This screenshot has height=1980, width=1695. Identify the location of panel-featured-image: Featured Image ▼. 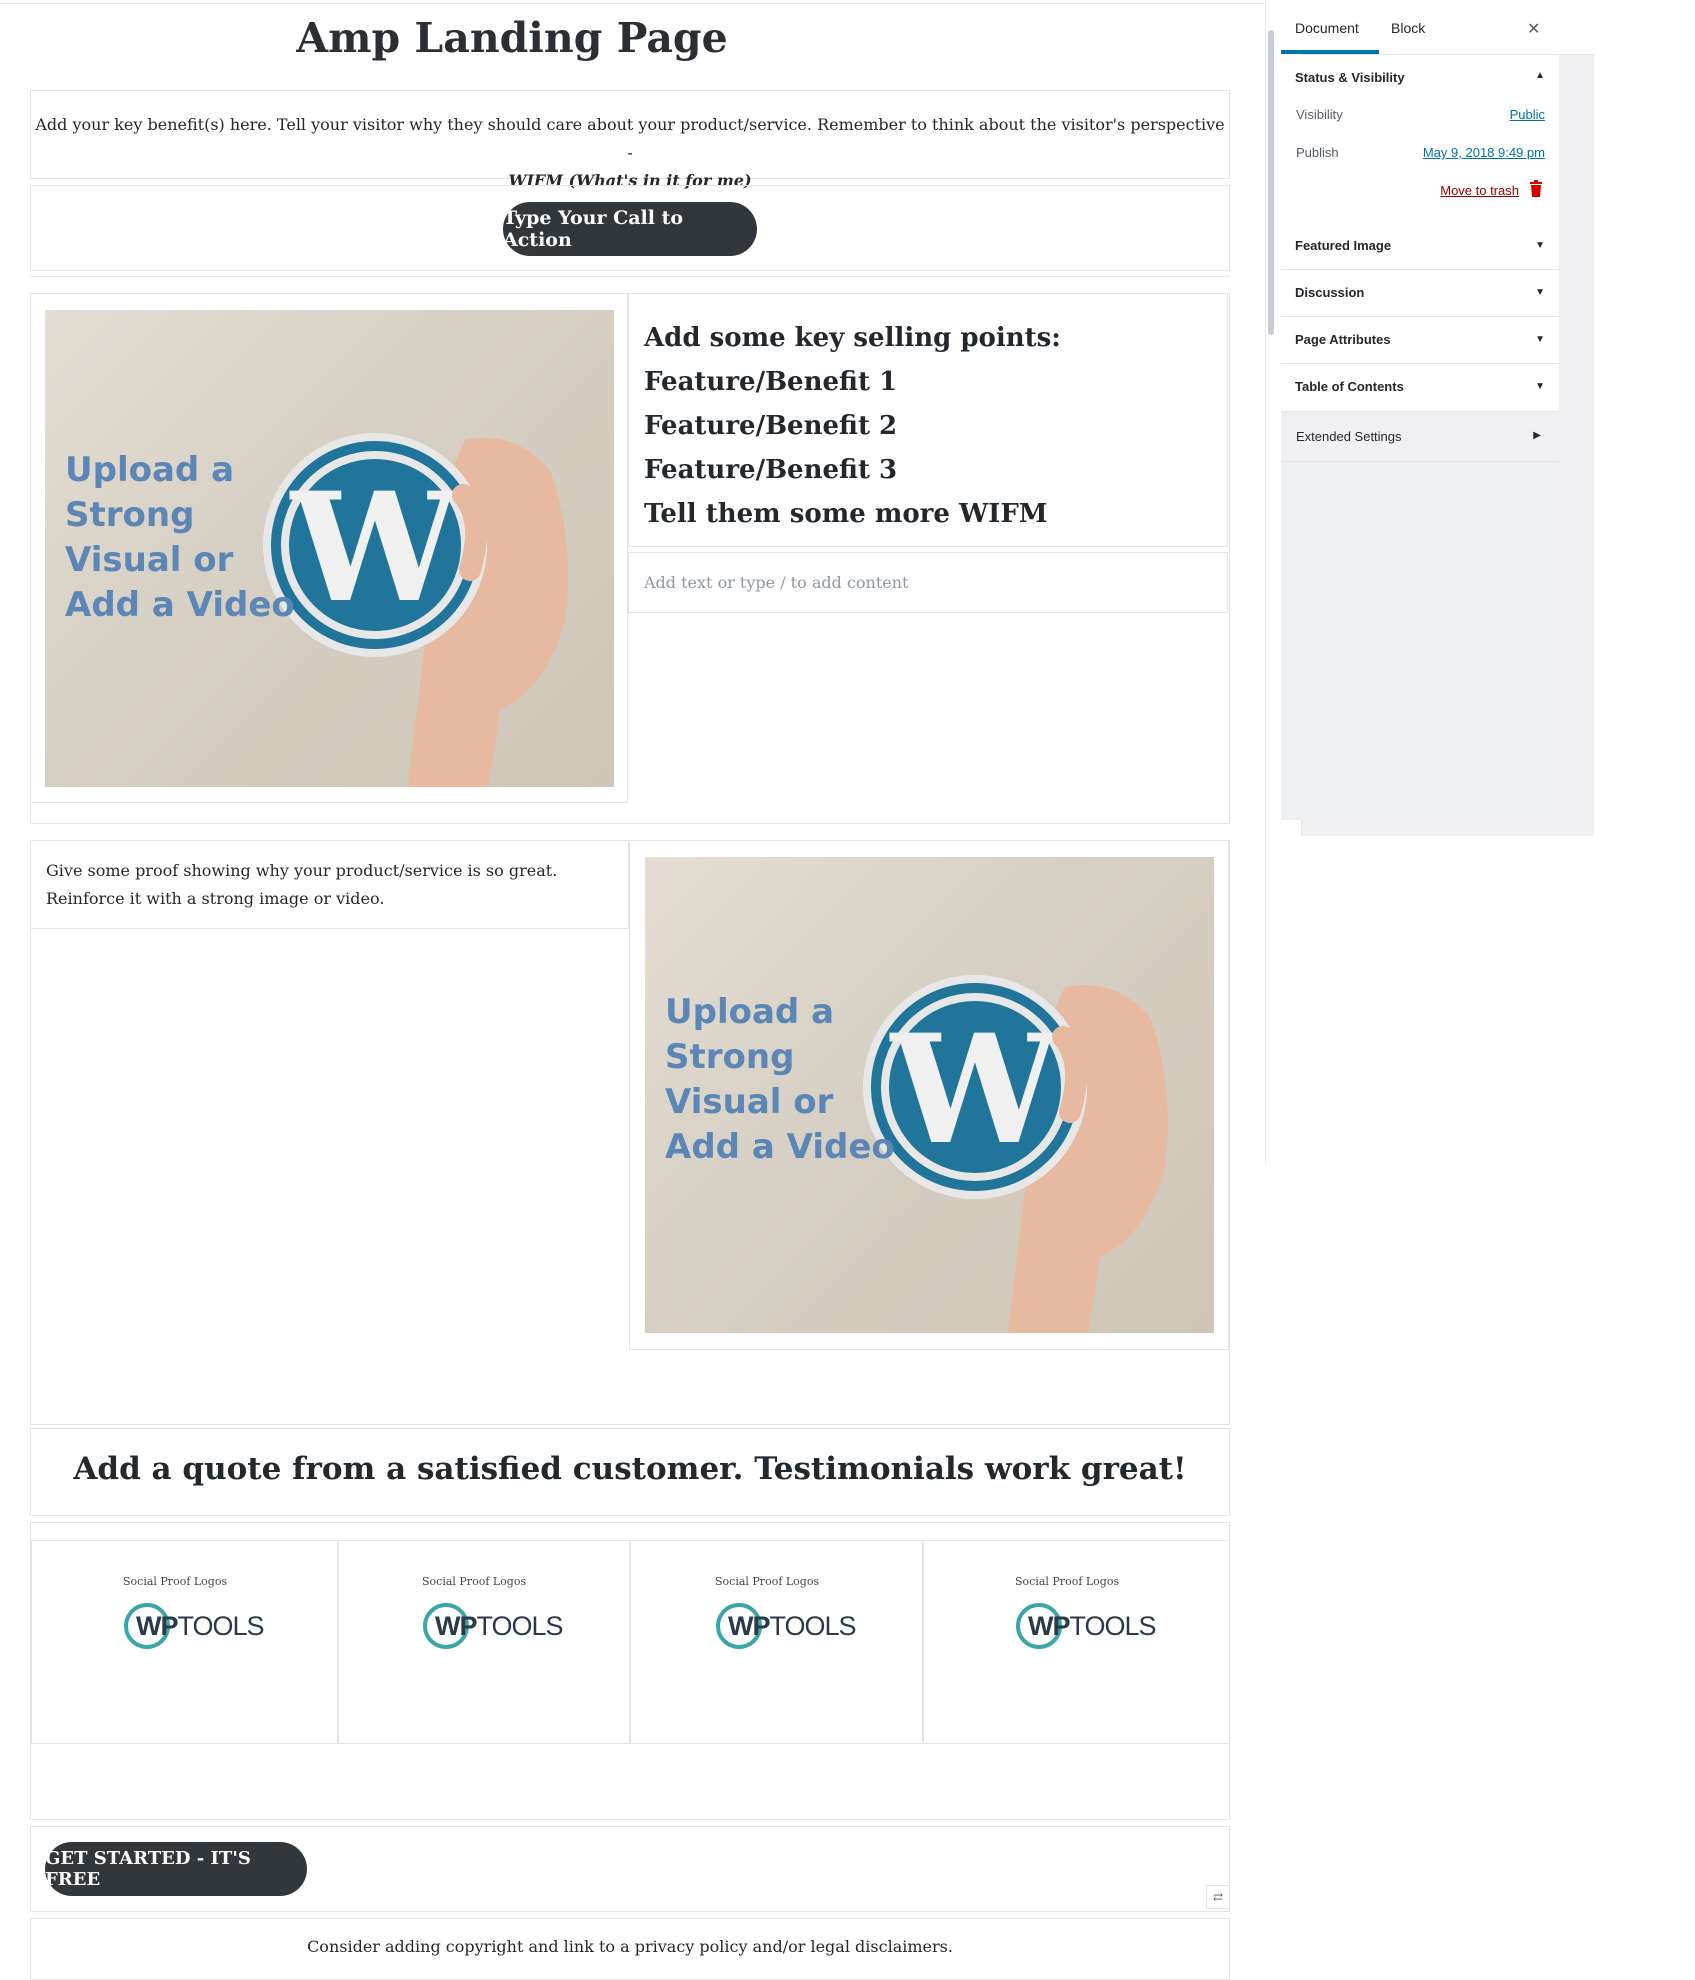
(1420, 246).